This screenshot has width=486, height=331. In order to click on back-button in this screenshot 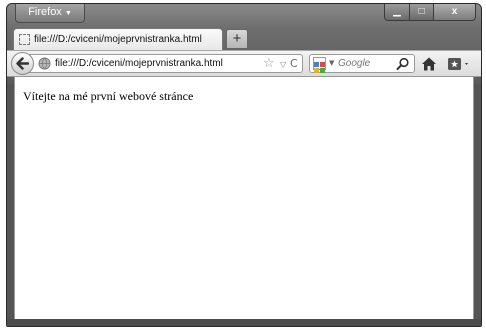, I will do `click(22, 63)`.